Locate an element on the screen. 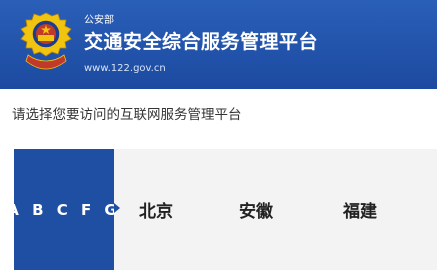  letter-group-label: A B C F G is located at coordinates (64, 209).